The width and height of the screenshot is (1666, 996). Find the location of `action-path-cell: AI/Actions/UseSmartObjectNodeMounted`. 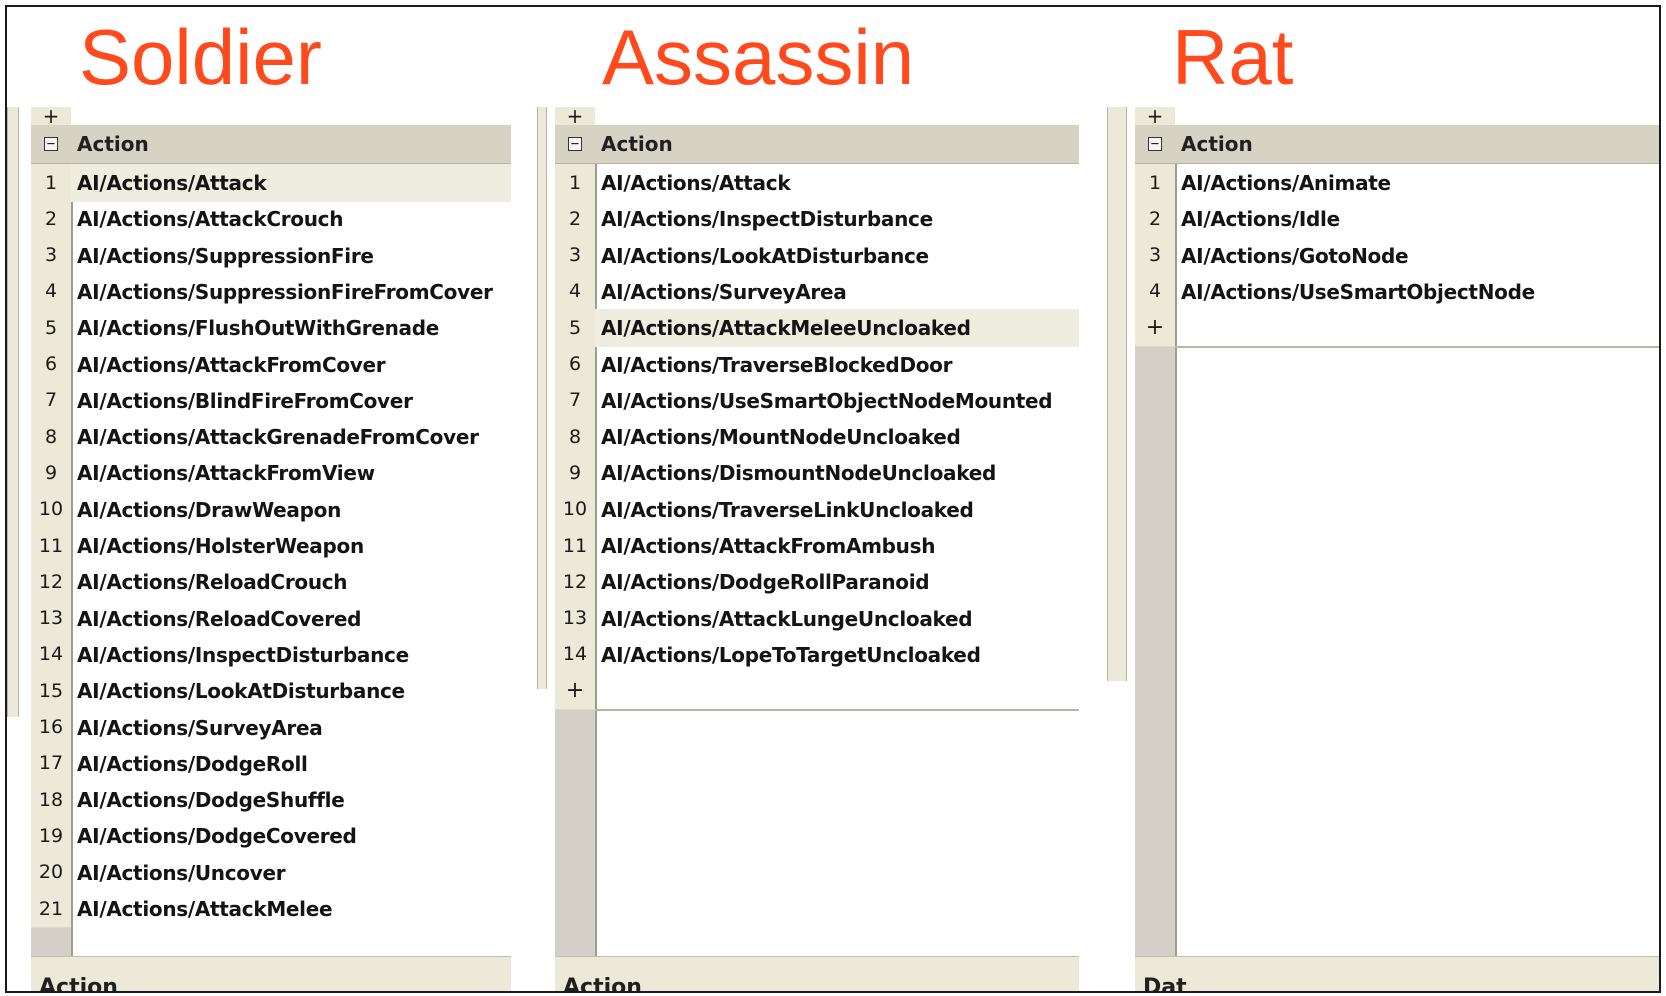

action-path-cell: AI/Actions/UseSmartObjectNodeMounted is located at coordinates (837, 401).